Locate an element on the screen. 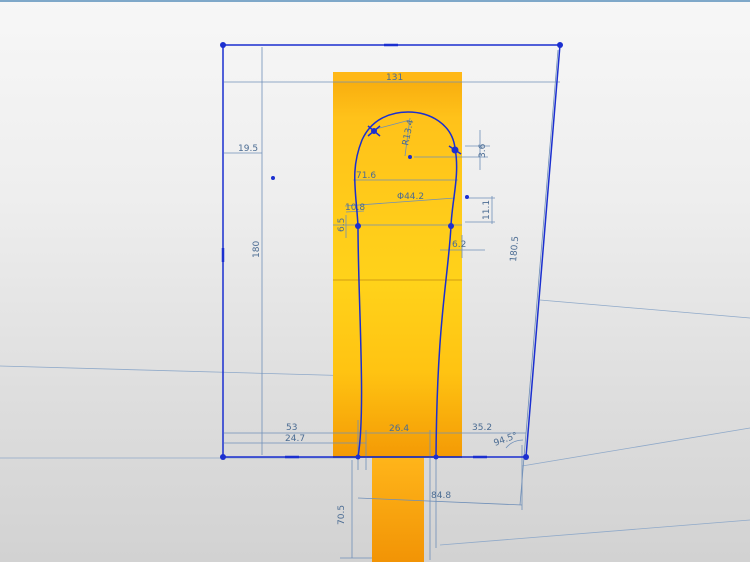 This screenshot has width=750, height=562. dim-left-offset: 19.5 is located at coordinates (248, 149).